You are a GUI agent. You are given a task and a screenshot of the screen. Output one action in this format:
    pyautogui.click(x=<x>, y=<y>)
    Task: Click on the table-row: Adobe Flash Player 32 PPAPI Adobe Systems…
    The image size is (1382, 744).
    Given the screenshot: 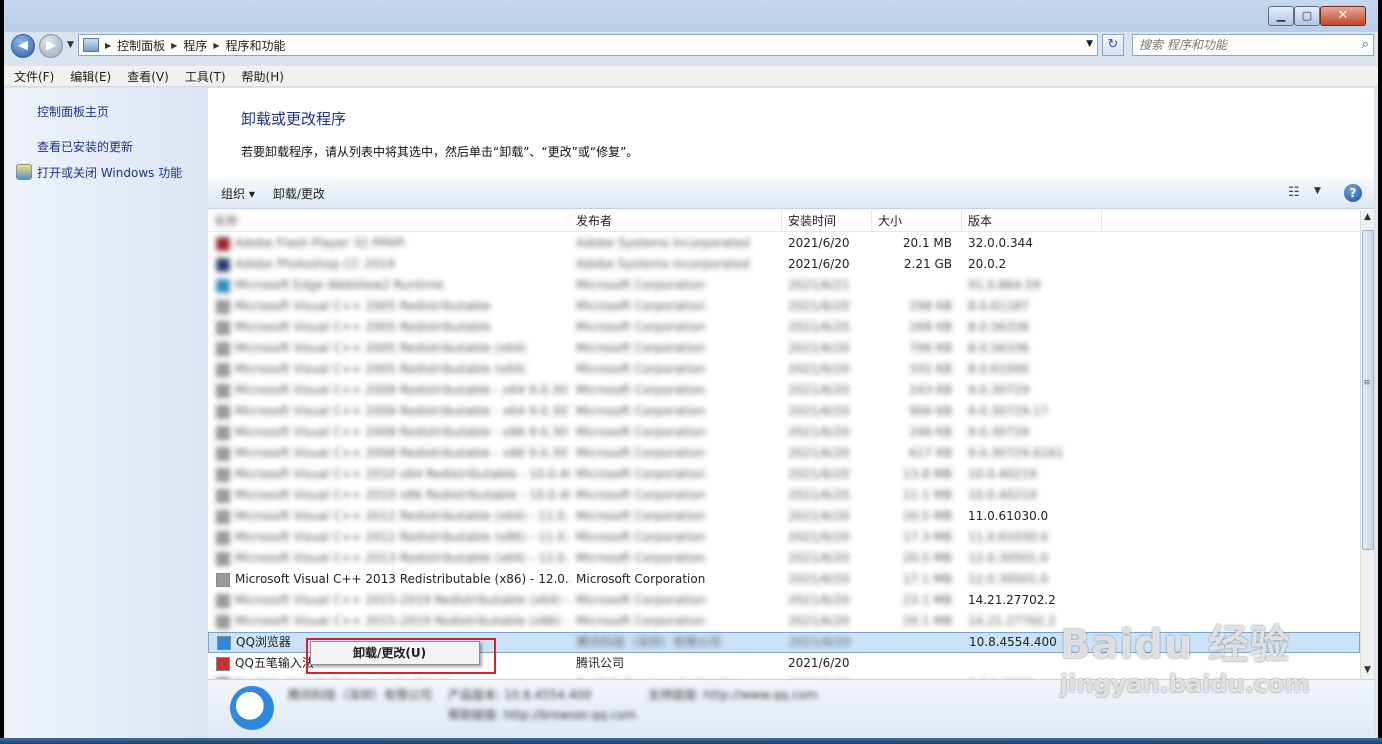 What is the action you would take?
    pyautogui.click(x=784, y=243)
    